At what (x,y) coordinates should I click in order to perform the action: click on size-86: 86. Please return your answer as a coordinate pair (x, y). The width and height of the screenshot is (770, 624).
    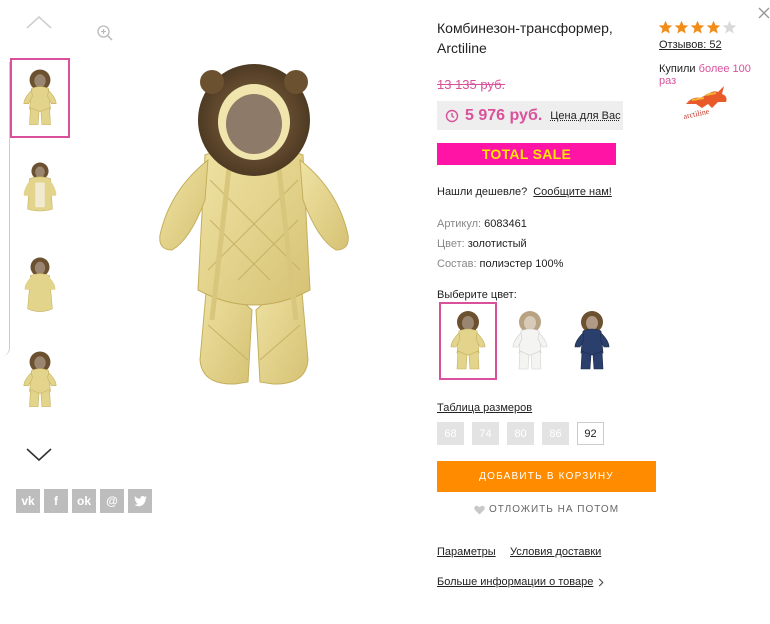
    Looking at the image, I should click on (555, 433).